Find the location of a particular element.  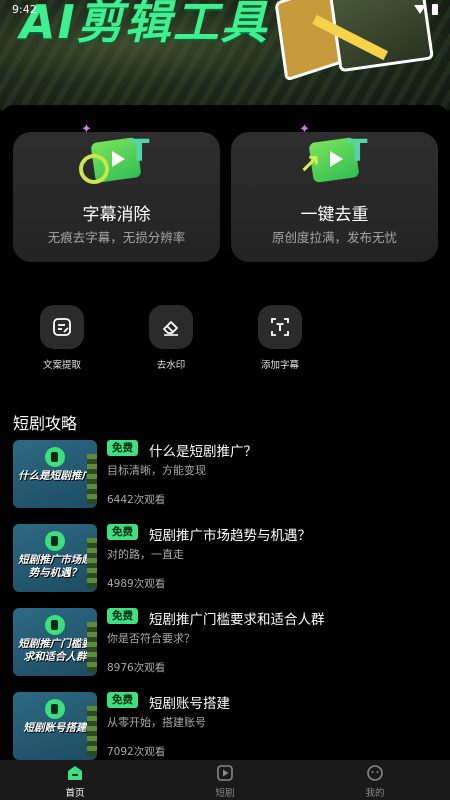

article-title: 短剧推广市场趋势与机遇？ is located at coordinates (230, 536).